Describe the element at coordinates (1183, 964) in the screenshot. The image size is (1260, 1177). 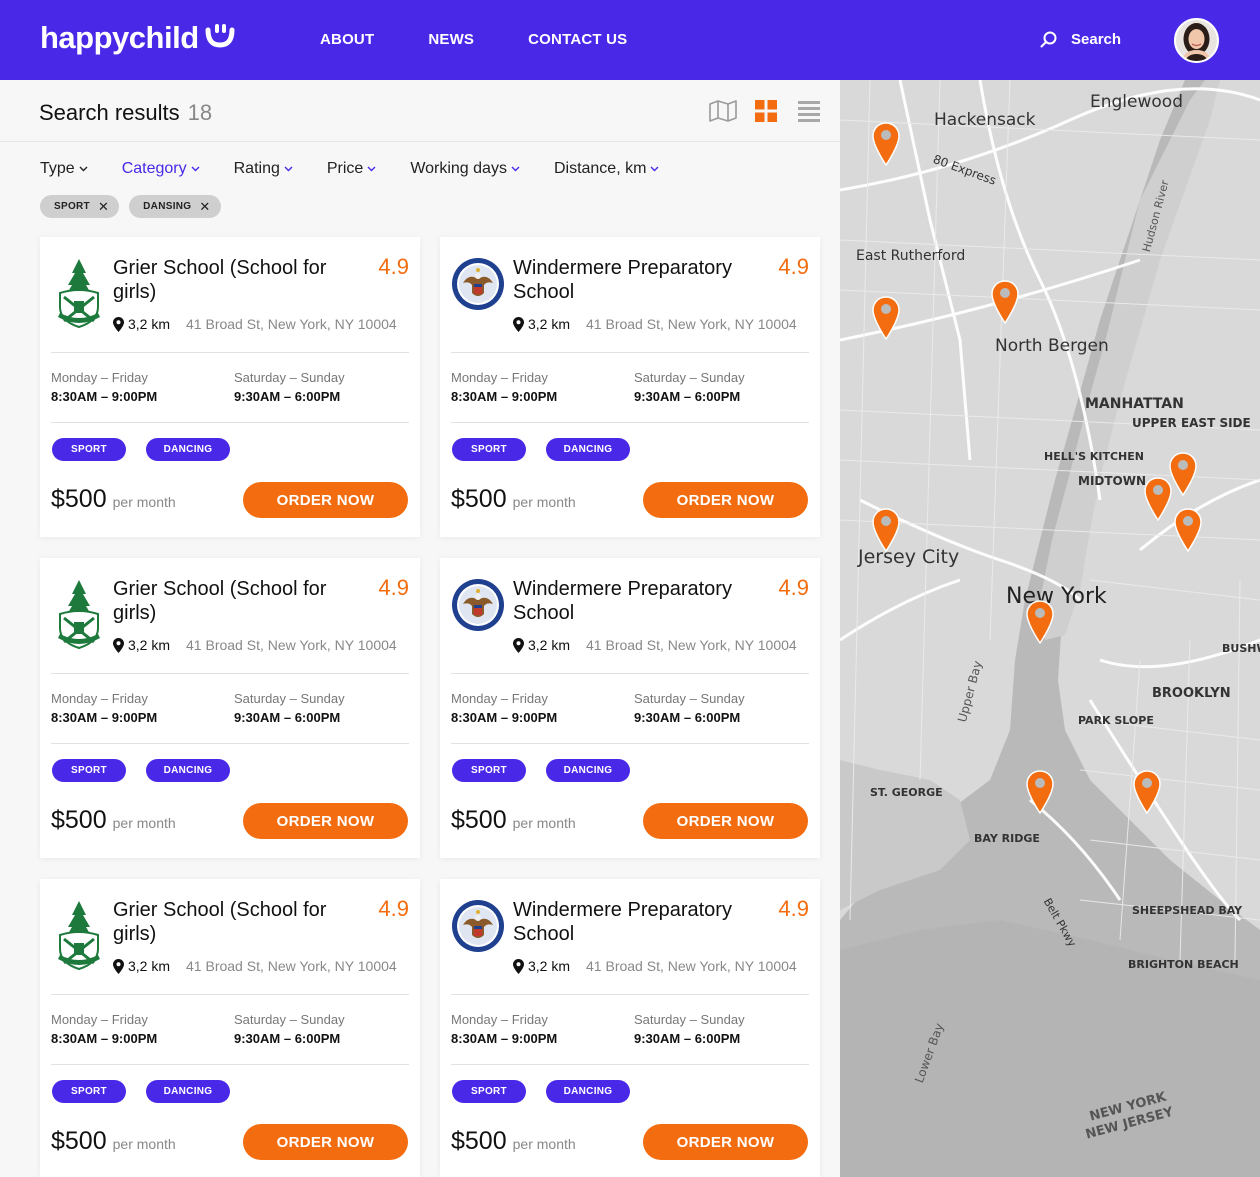
I see `map-label: BRIGHTON BEACH` at that location.